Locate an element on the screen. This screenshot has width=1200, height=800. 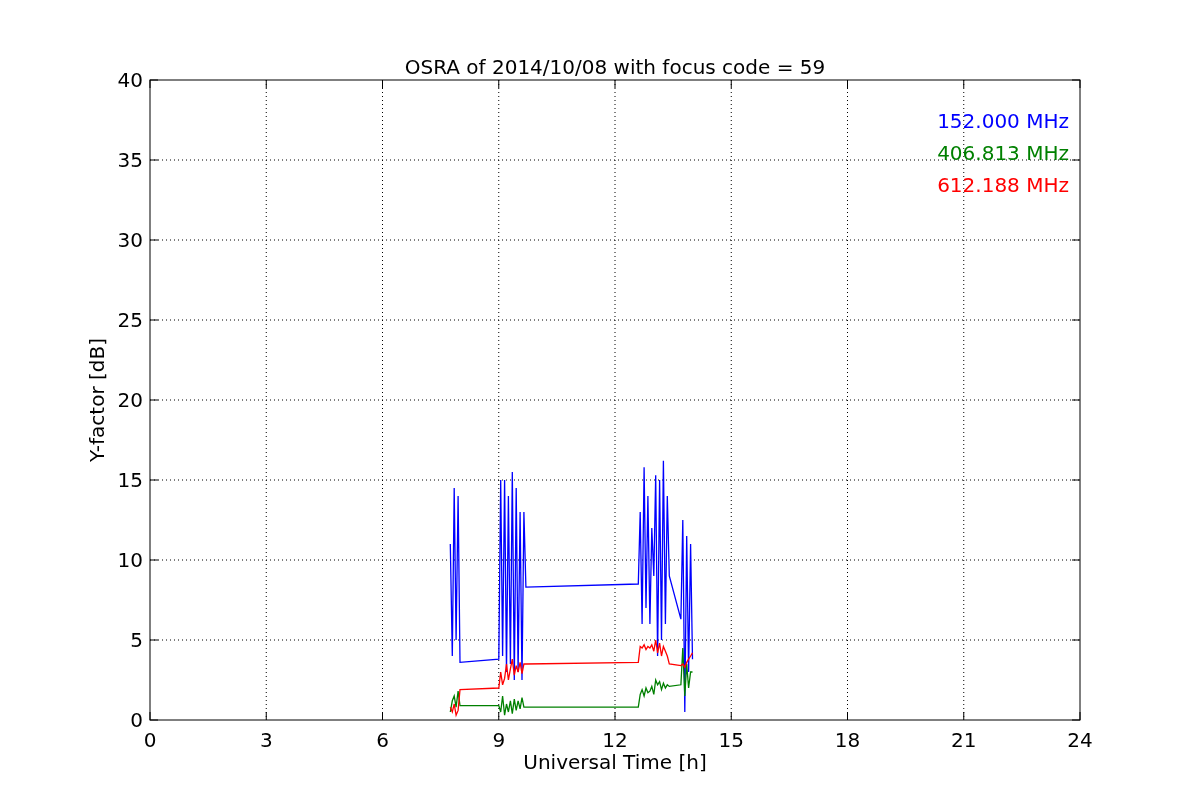
y-tick-label: 40 is located at coordinates (130, 80).